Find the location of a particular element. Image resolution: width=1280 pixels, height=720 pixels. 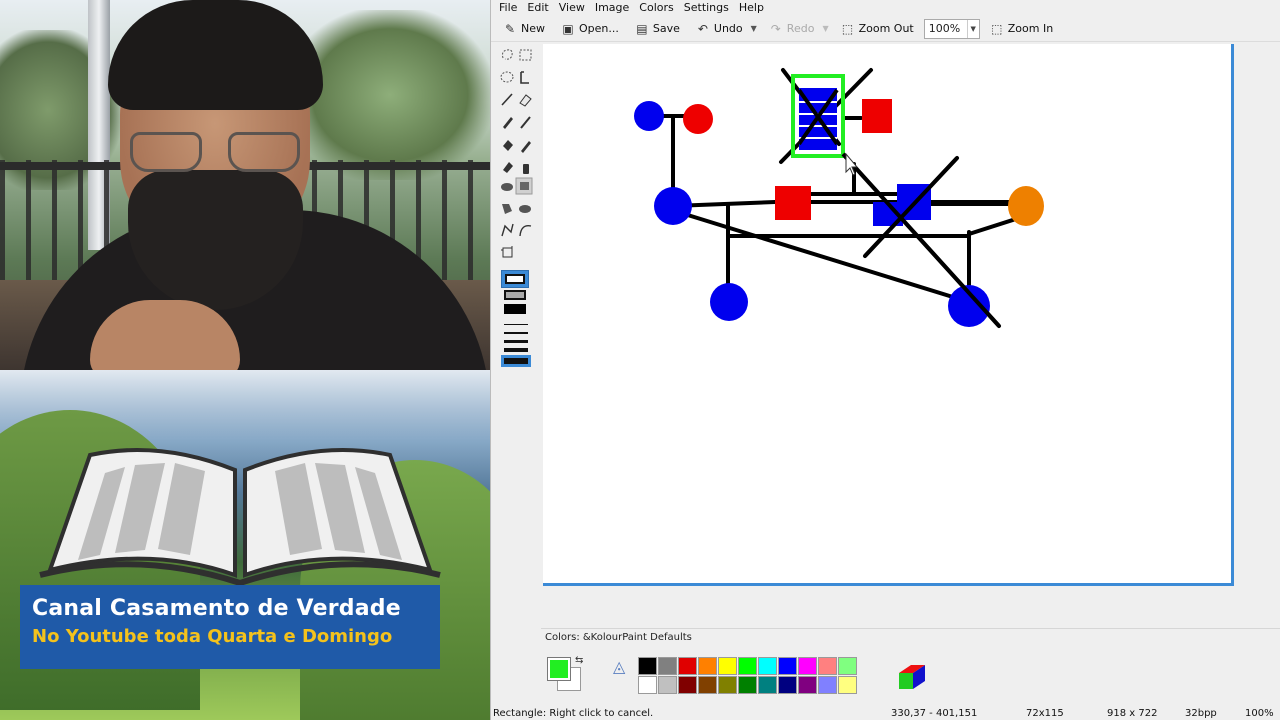

undo-button: ↶ Undo is located at coordinates (719, 29).